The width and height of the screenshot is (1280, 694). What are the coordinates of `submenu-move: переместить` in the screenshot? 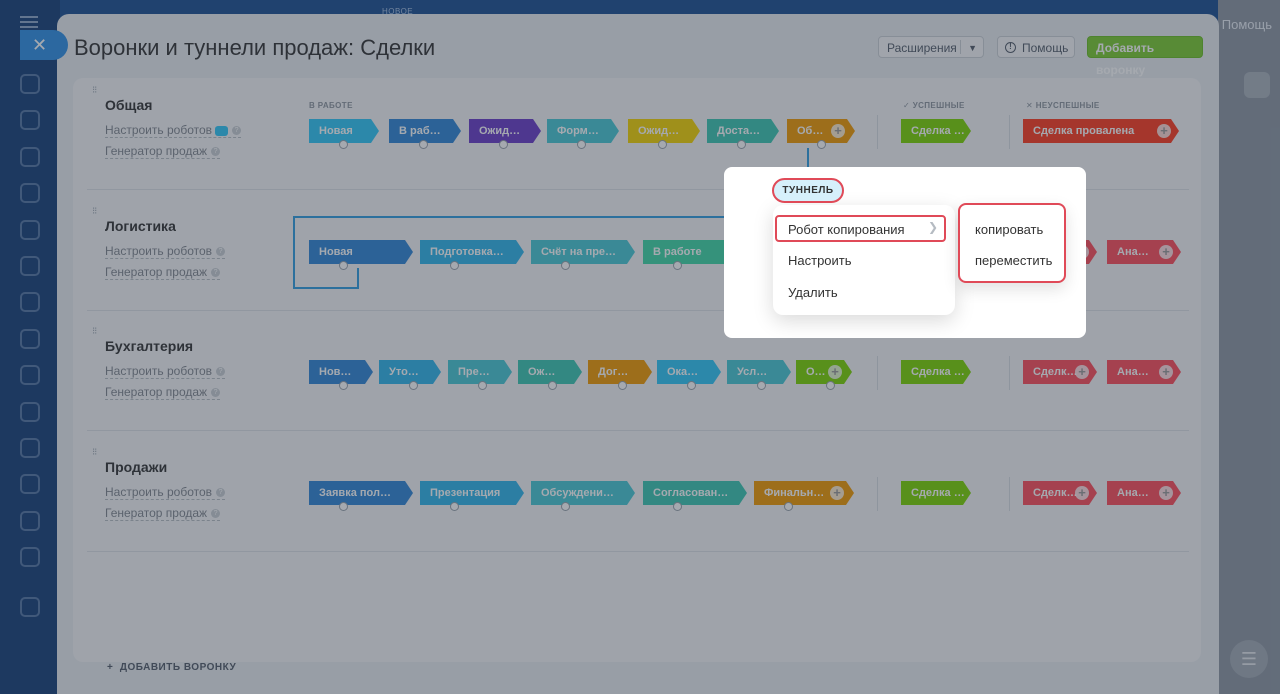 It's located at (1013, 260).